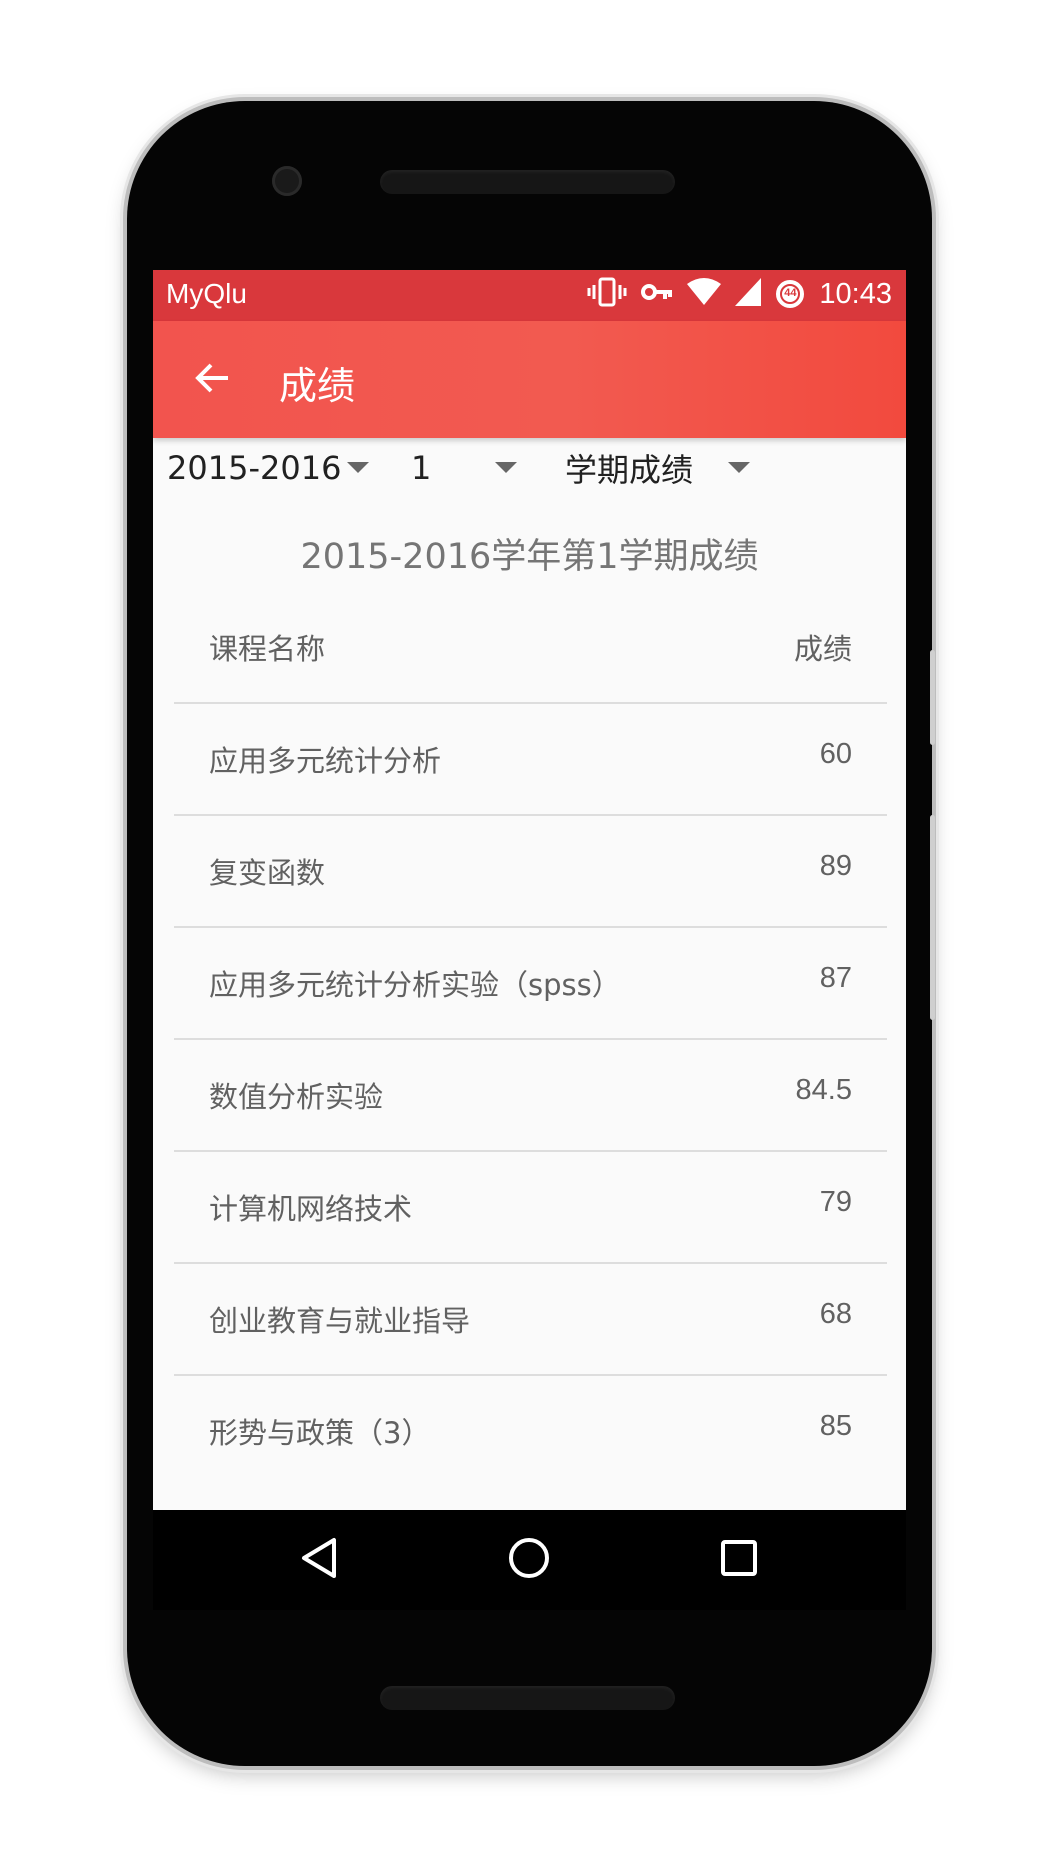 This screenshot has height=1875, width=1055. I want to click on vibrate-icon, so click(607, 294).